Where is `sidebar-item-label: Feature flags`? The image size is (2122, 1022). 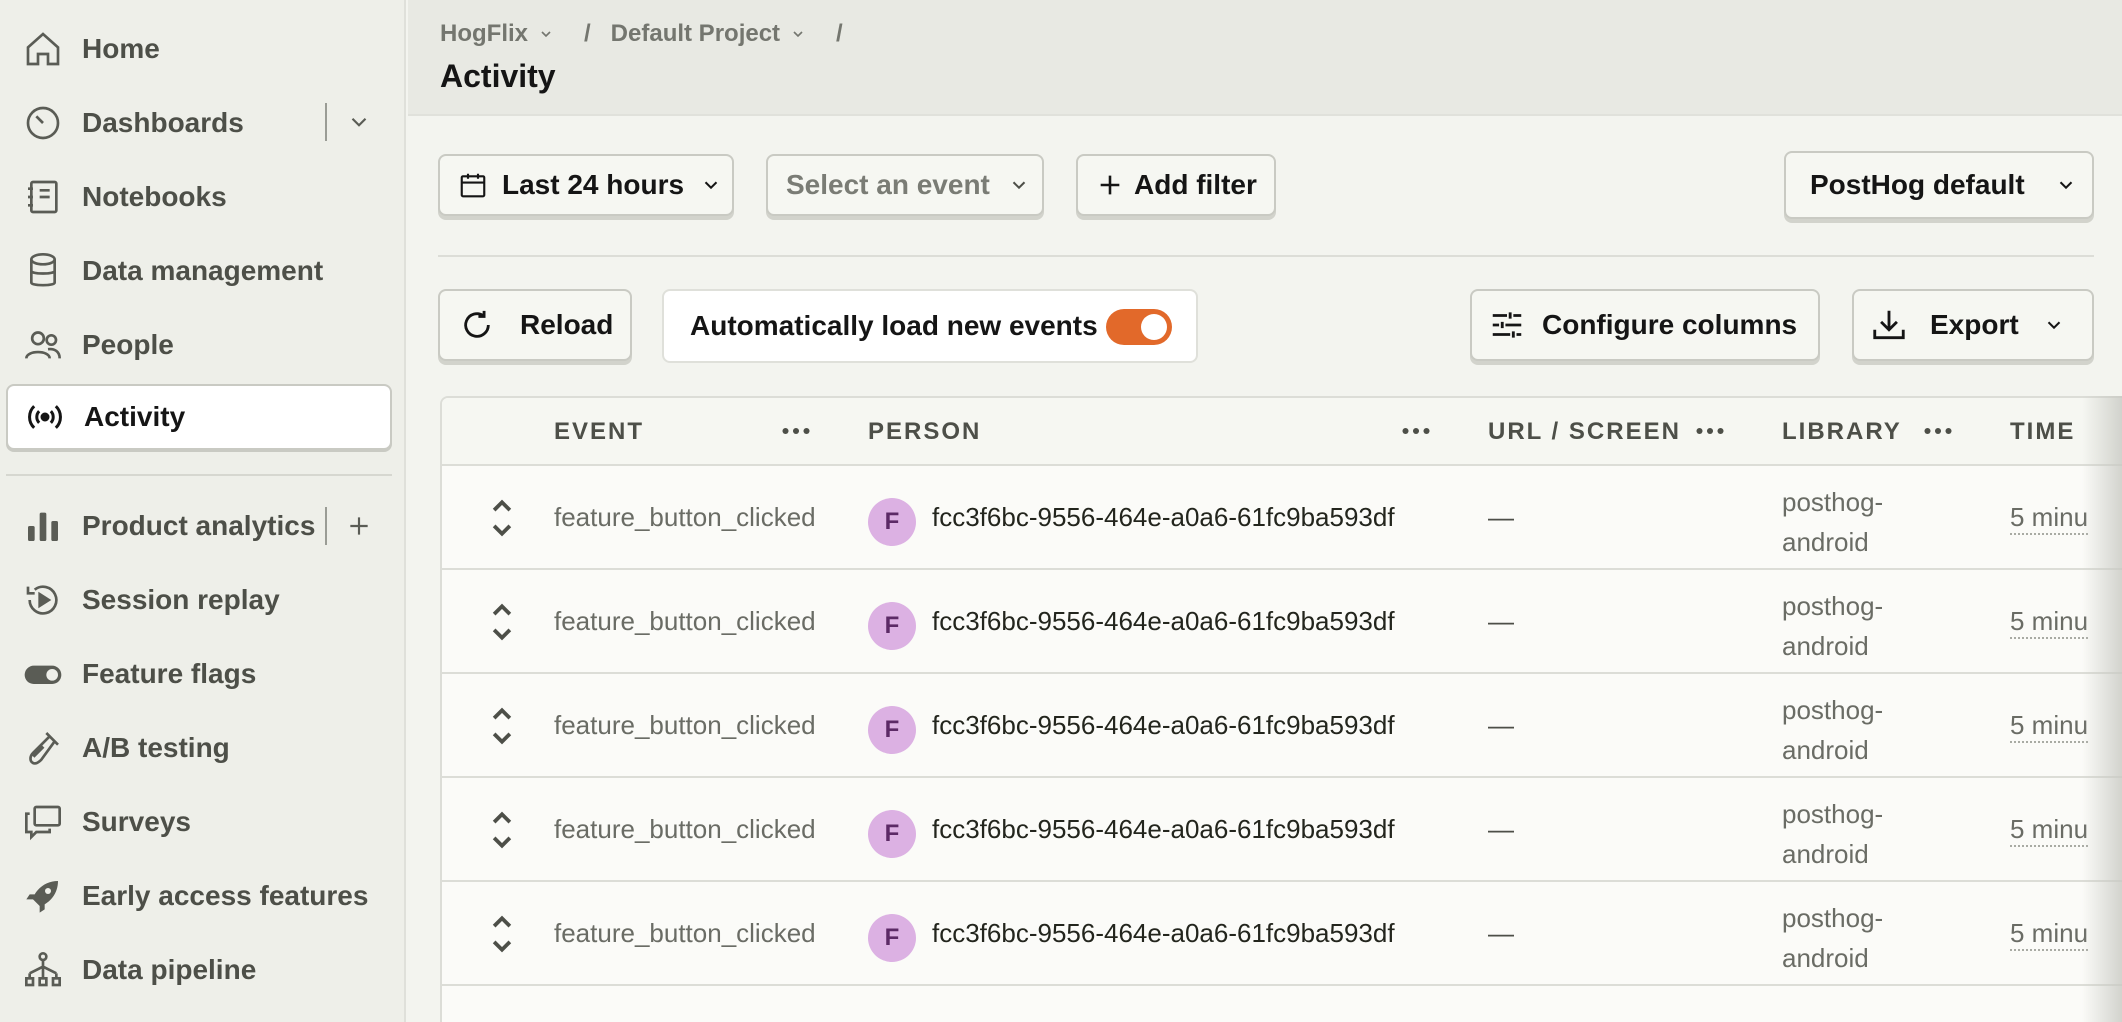 sidebar-item-label: Feature flags is located at coordinates (169, 673).